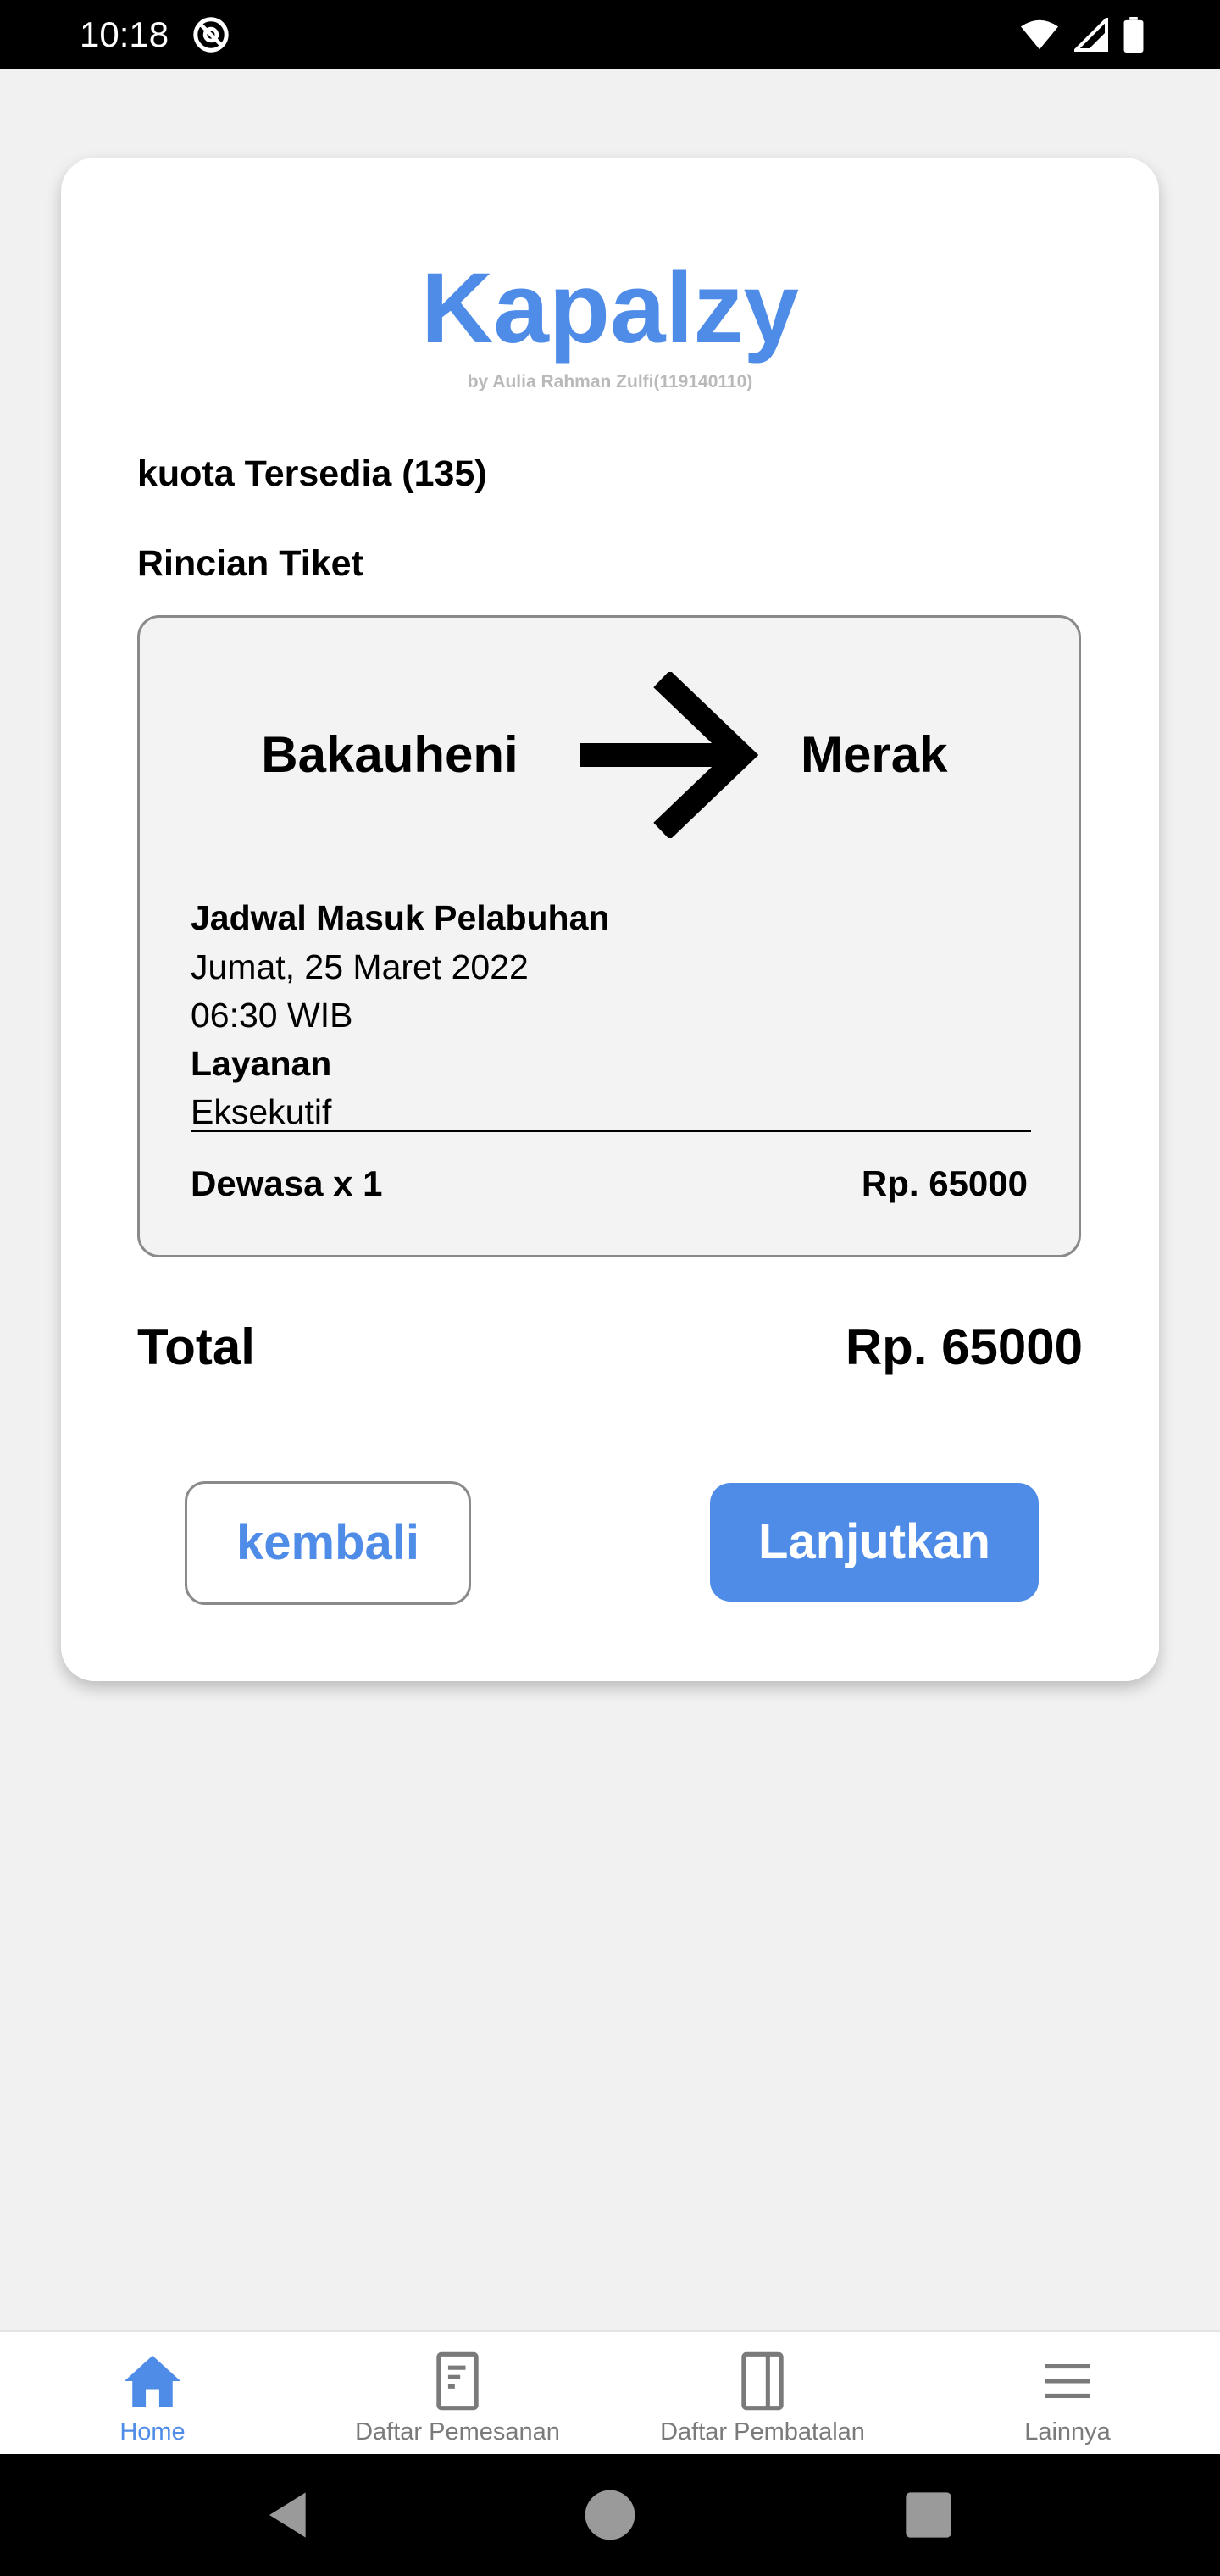  What do you see at coordinates (1067, 2381) in the screenshot?
I see `menu-icon` at bounding box center [1067, 2381].